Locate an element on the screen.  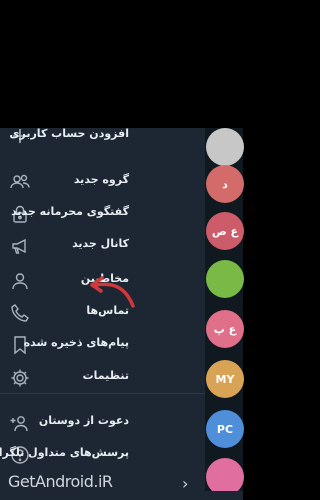
gear-icon is located at coordinates (20, 378).